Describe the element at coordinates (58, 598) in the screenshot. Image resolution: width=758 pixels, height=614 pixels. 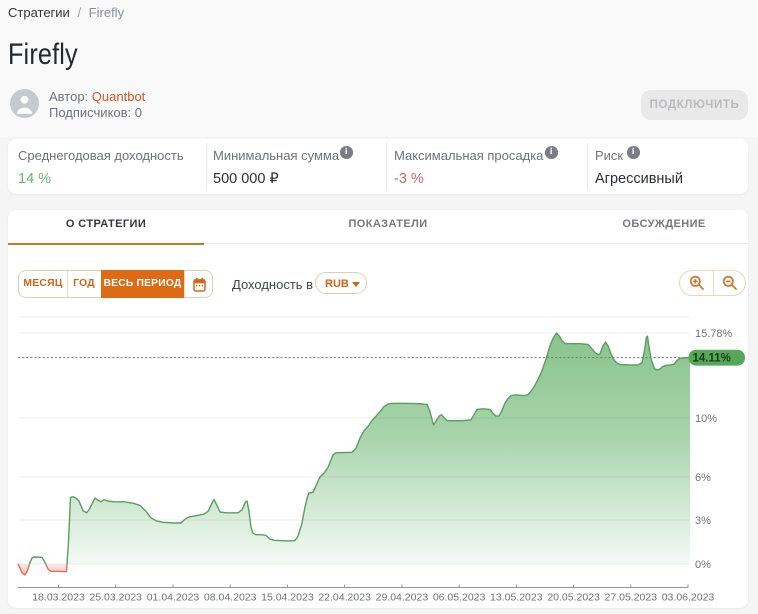
I see `svg-text: 18.03.2023` at that location.